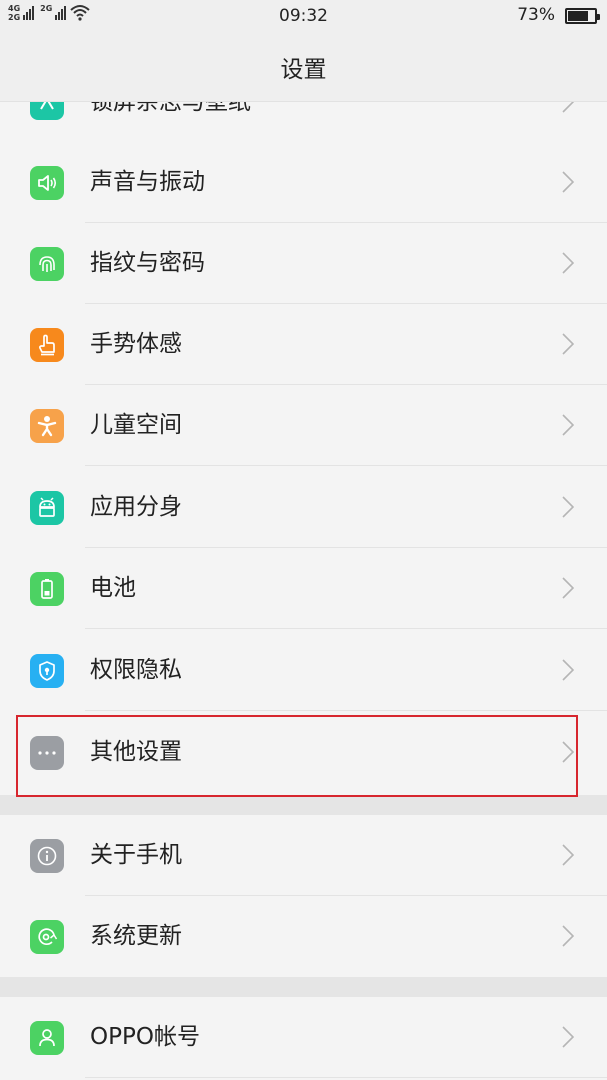 This screenshot has height=1080, width=607. Describe the element at coordinates (303, 425) in the screenshot. I see `settings-item-kids-space: 儿童空间` at that location.